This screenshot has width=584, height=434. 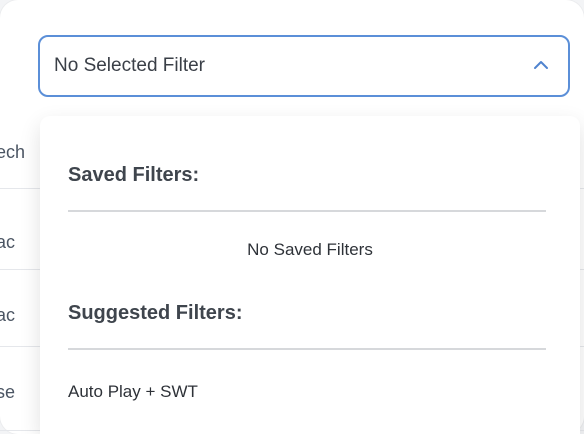 What do you see at coordinates (307, 349) in the screenshot?
I see `suggested-filters-divider` at bounding box center [307, 349].